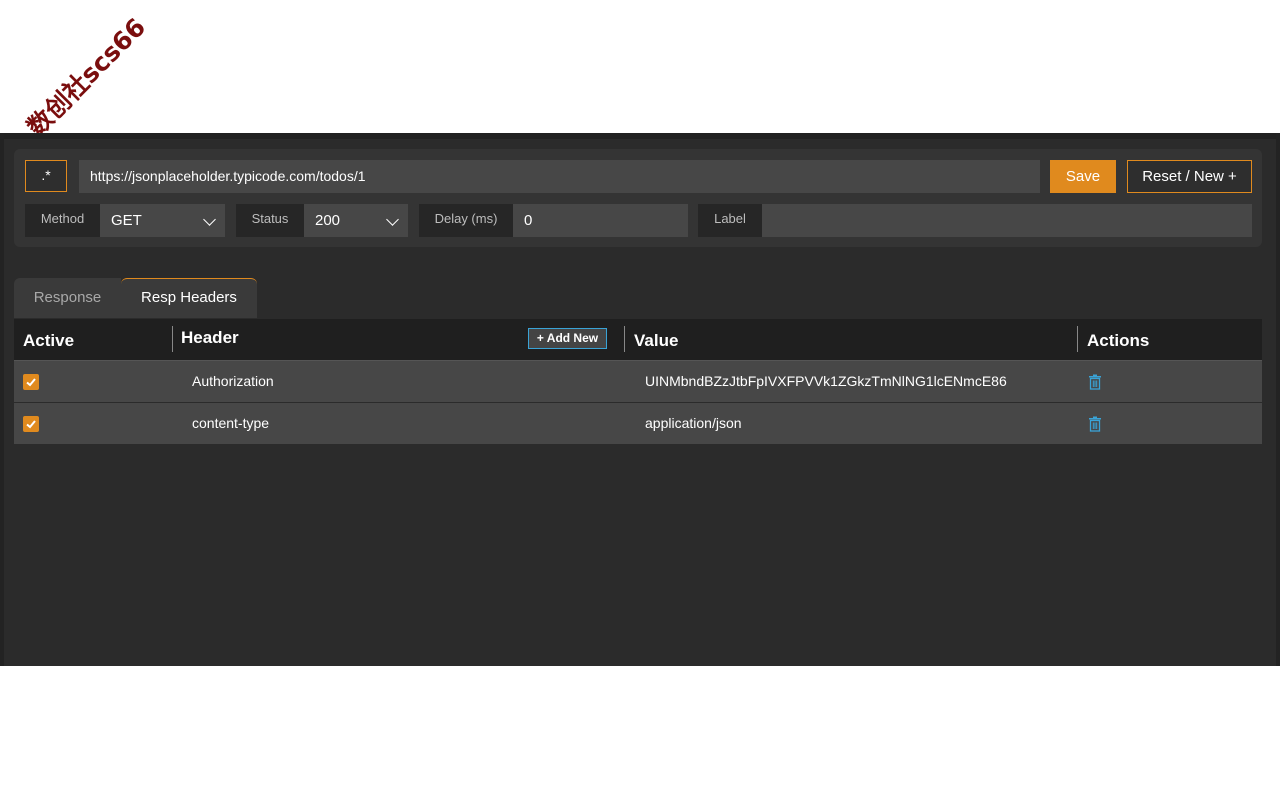 This screenshot has height=800, width=1280. What do you see at coordinates (46, 176) in the screenshot?
I see `regex-toggle-button: .*` at bounding box center [46, 176].